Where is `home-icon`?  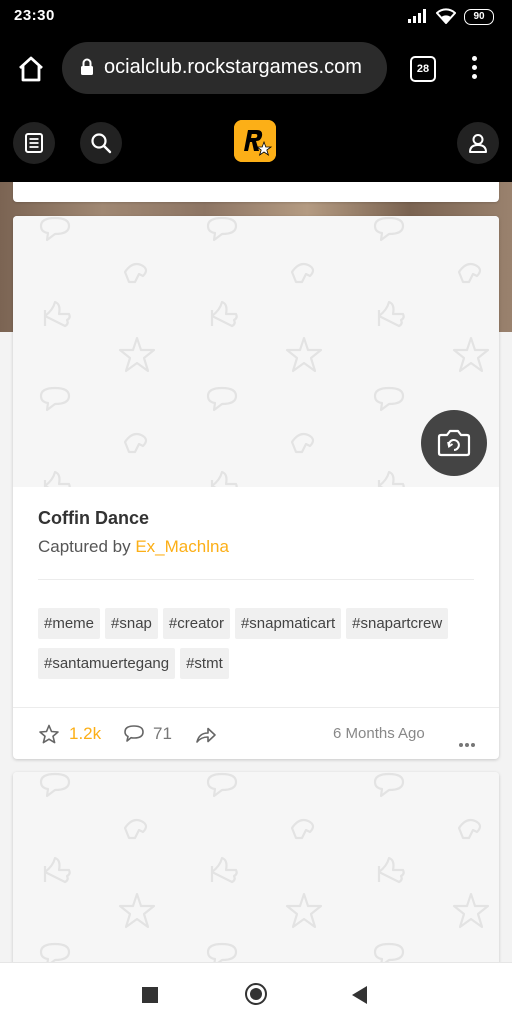 home-icon is located at coordinates (31, 69).